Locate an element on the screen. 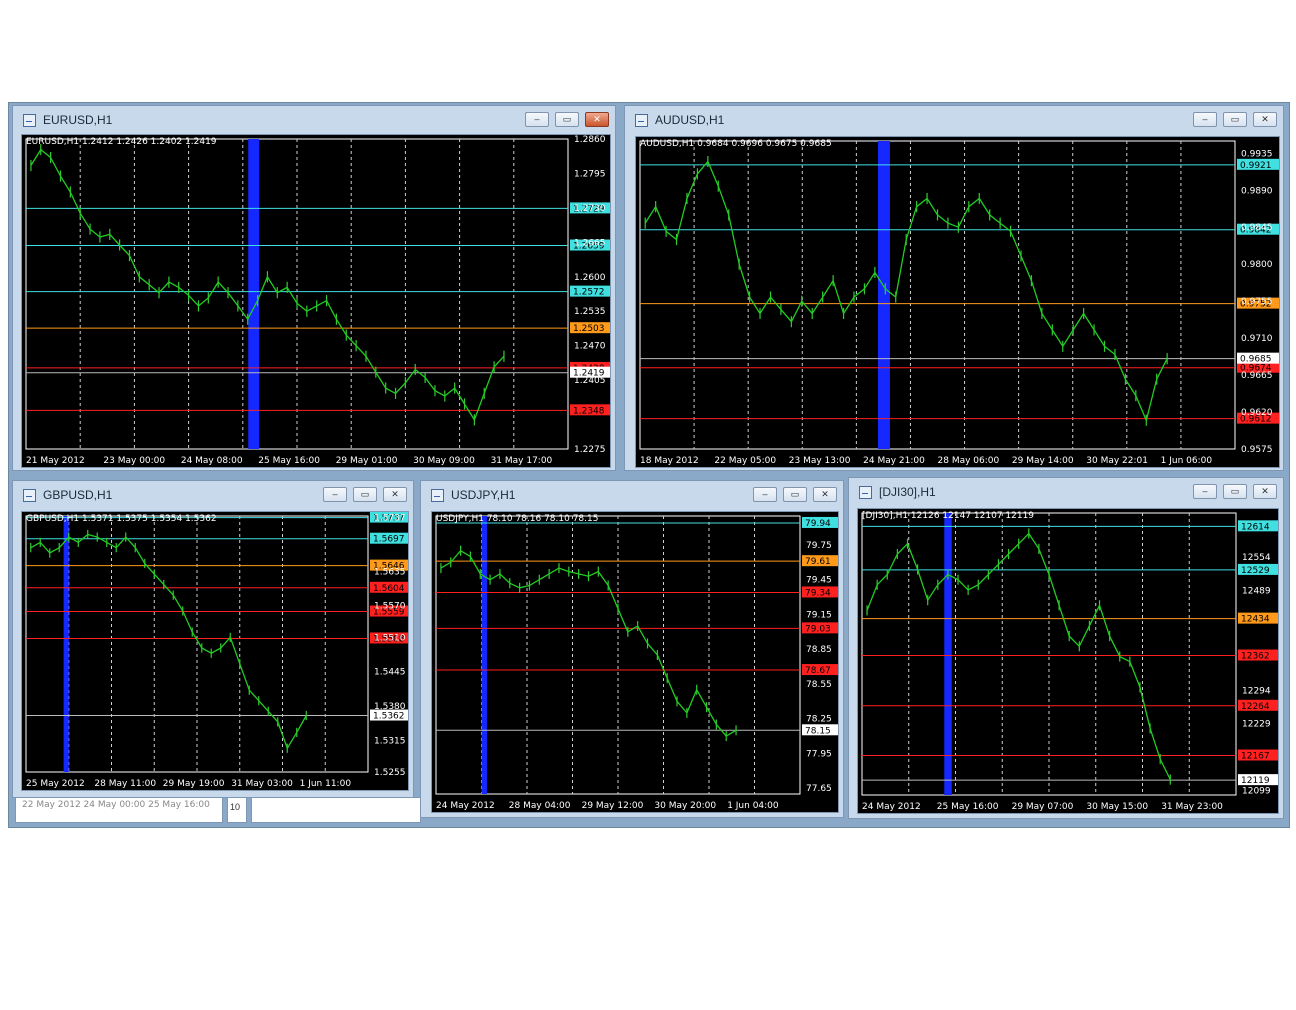 This screenshot has width=1296, height=1010. window-titlebar: USDJPY,H1 ‒ ▭ ✕ is located at coordinates (632, 495).